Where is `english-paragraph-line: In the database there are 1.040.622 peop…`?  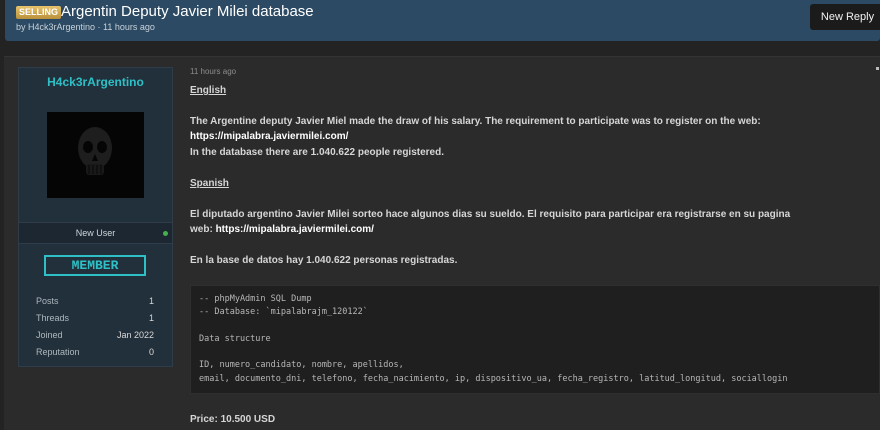
english-paragraph-line: In the database there are 1.040.622 peop… is located at coordinates (317, 152).